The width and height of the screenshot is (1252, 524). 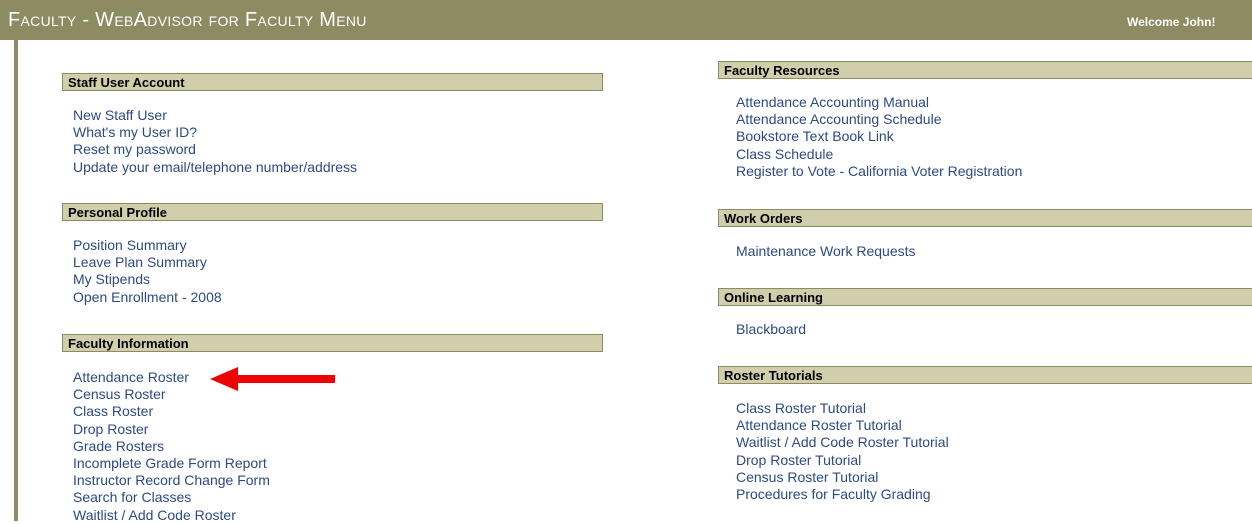 What do you see at coordinates (135, 132) in the screenshot?
I see `link-whats-my-user-id: What's my User ID?` at bounding box center [135, 132].